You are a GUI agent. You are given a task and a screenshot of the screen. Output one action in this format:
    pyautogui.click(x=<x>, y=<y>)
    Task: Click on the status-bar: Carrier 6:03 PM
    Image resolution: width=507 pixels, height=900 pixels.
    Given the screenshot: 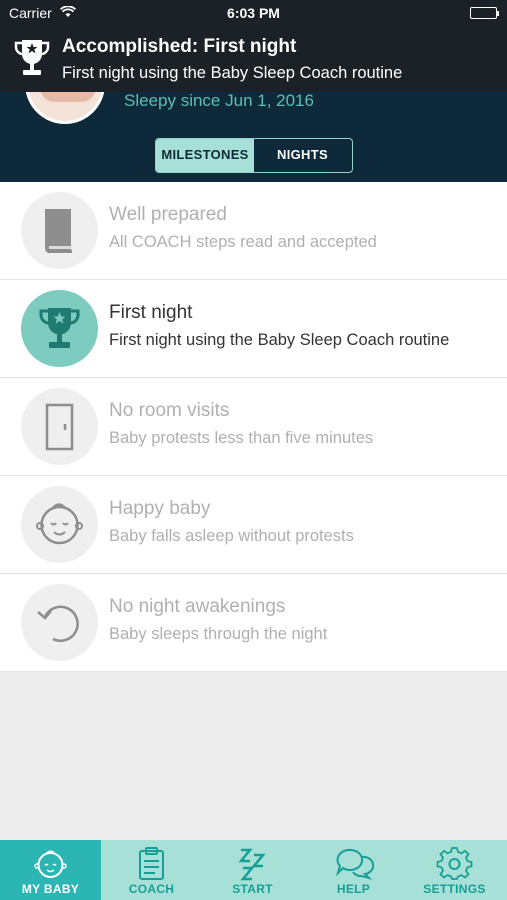 What is the action you would take?
    pyautogui.click(x=253, y=13)
    